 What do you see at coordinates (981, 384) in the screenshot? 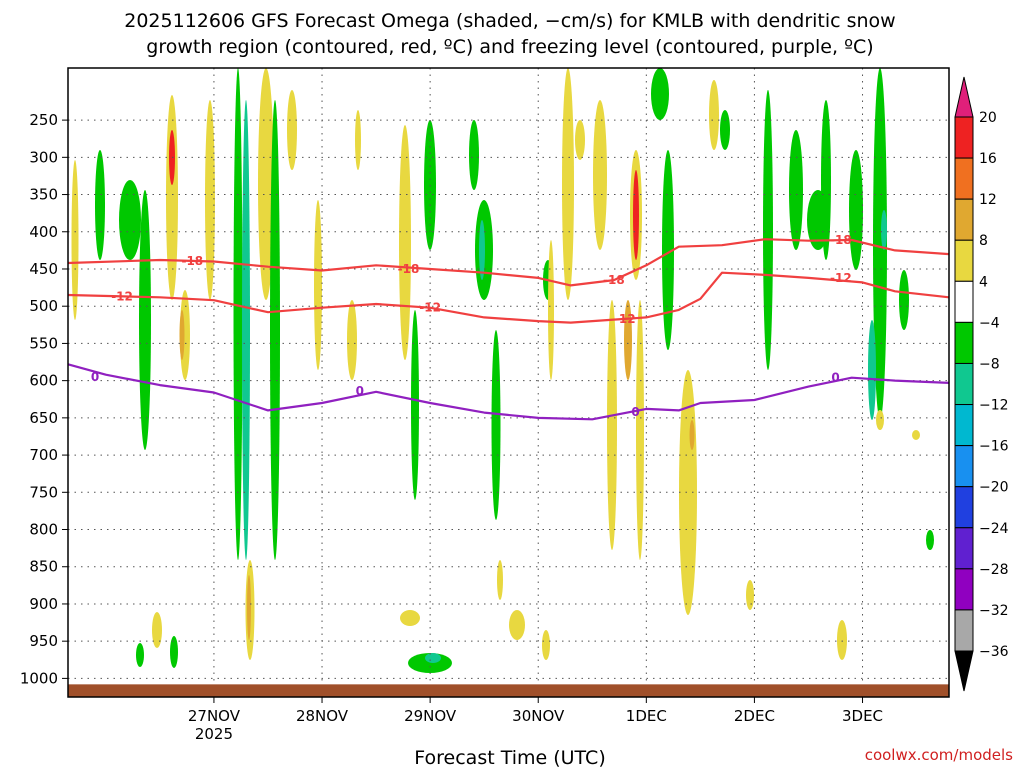
I see `colorbar: 20 16 12 8 4 −4 −8 −12 −16 −20 −24 −28 −32 −36` at bounding box center [981, 384].